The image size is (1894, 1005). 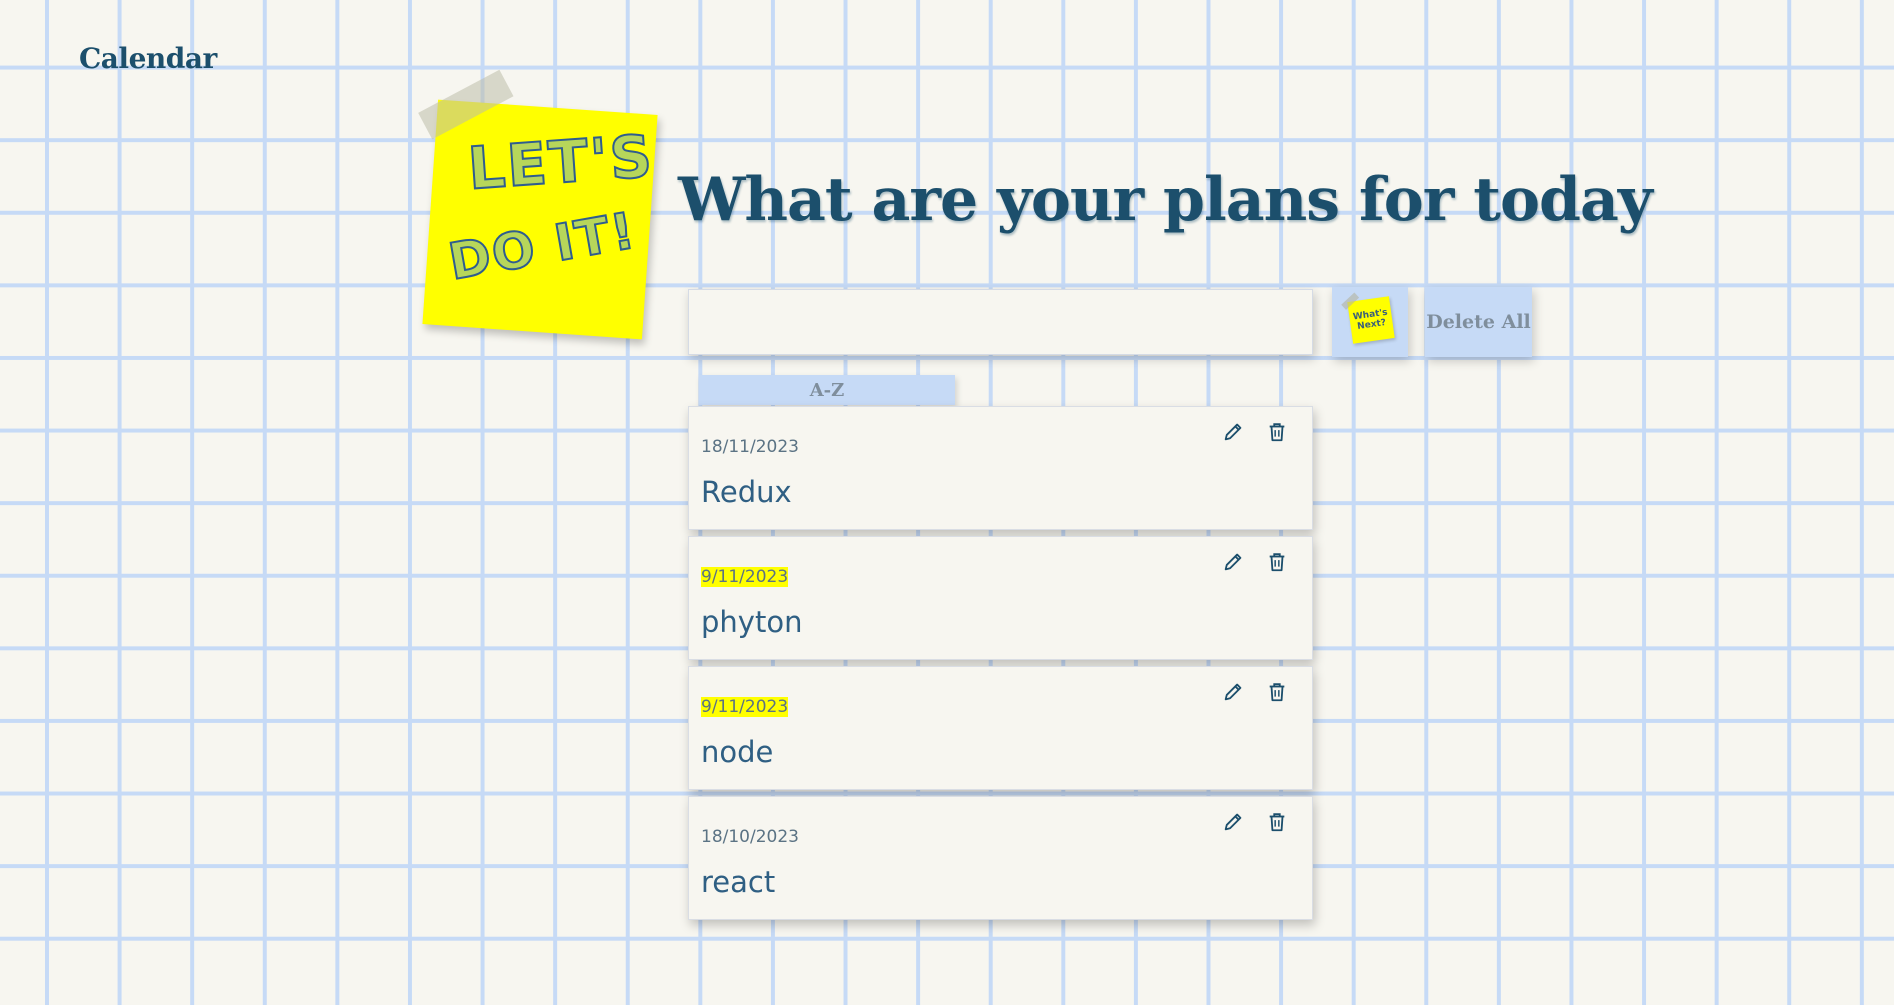 I want to click on calendar-link: Calendar, so click(x=148, y=58).